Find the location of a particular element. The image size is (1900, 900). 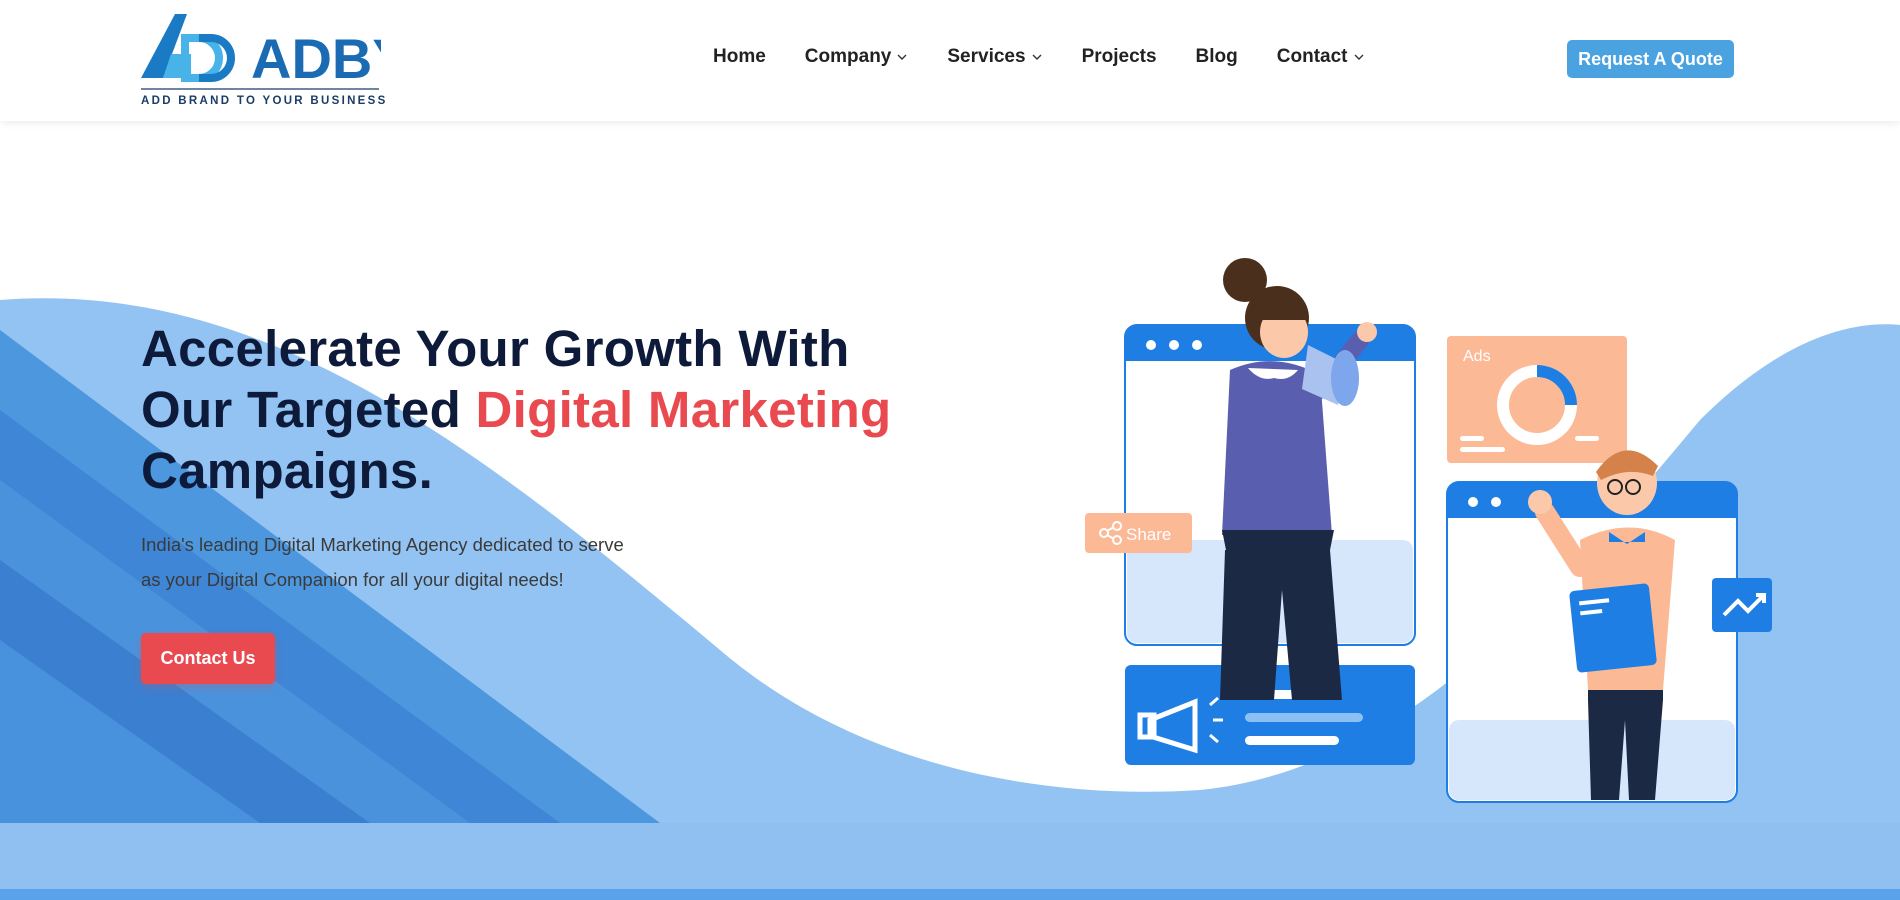

share-label: Share is located at coordinates (1148, 534).